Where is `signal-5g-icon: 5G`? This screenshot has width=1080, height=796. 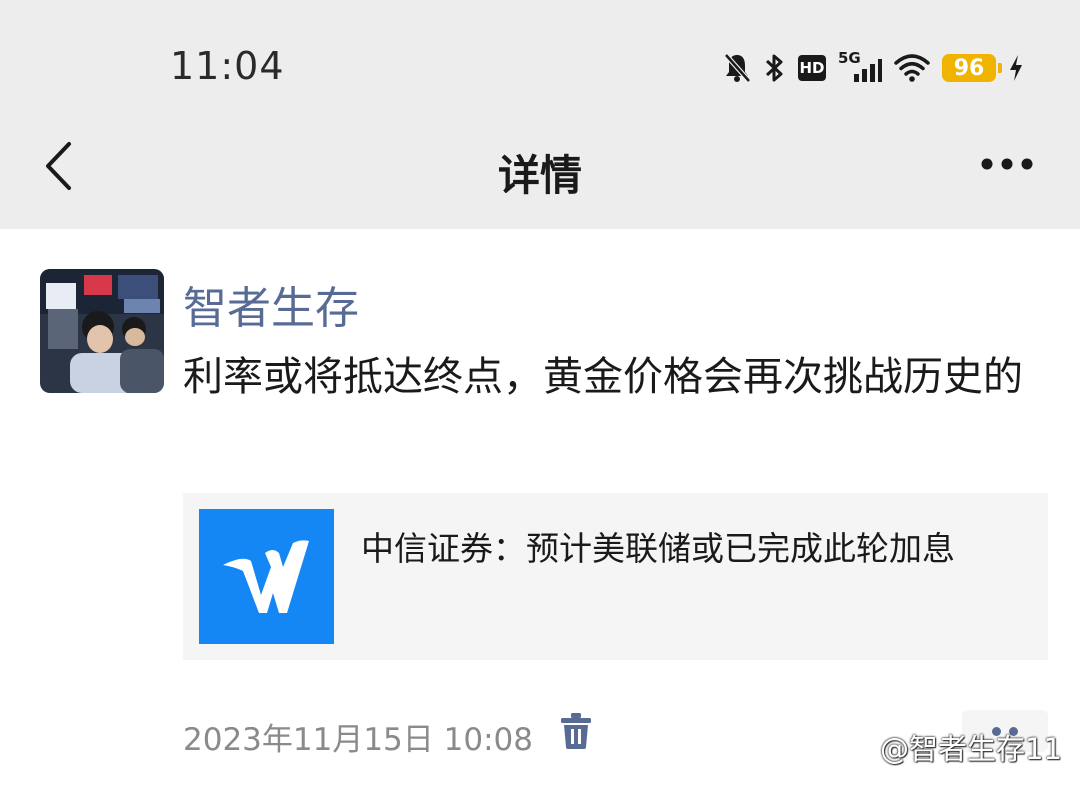
signal-5g-icon: 5G is located at coordinates (860, 66).